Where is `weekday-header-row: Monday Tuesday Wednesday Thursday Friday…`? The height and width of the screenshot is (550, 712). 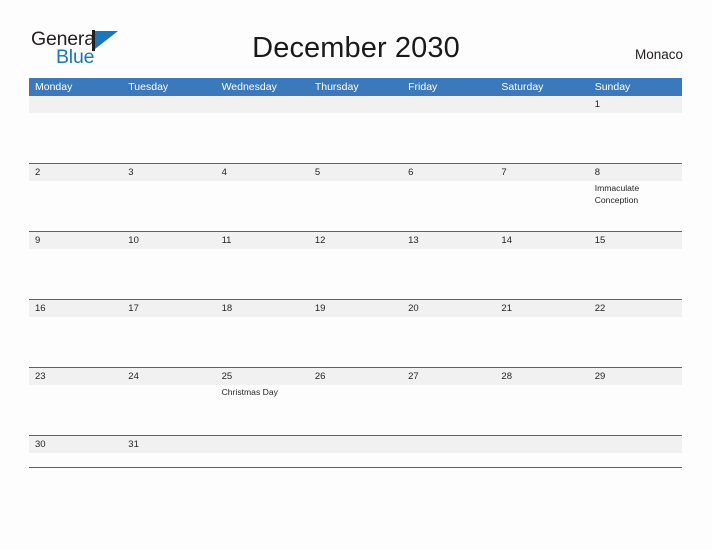 weekday-header-row: Monday Tuesday Wednesday Thursday Friday… is located at coordinates (355, 87).